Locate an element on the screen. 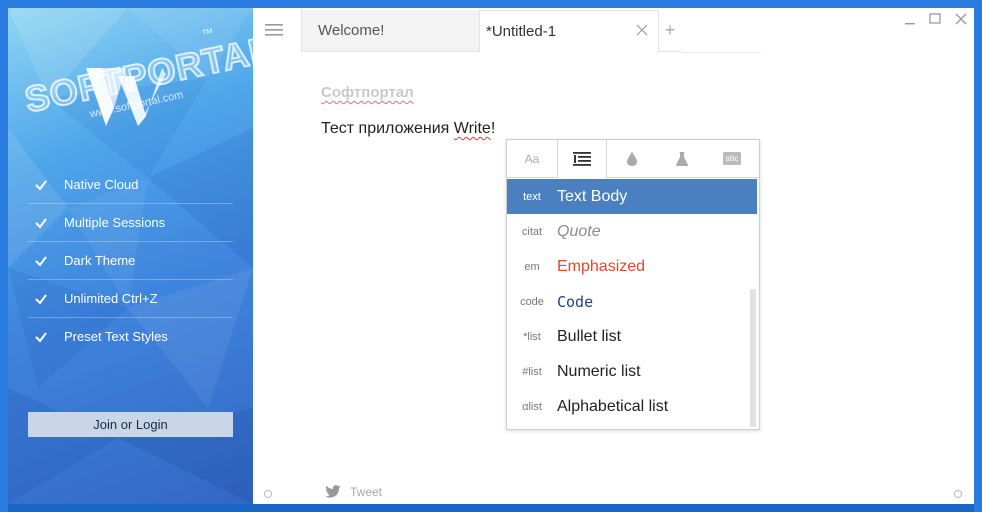 The image size is (982, 512). popup-tab-font: Aa is located at coordinates (532, 158).